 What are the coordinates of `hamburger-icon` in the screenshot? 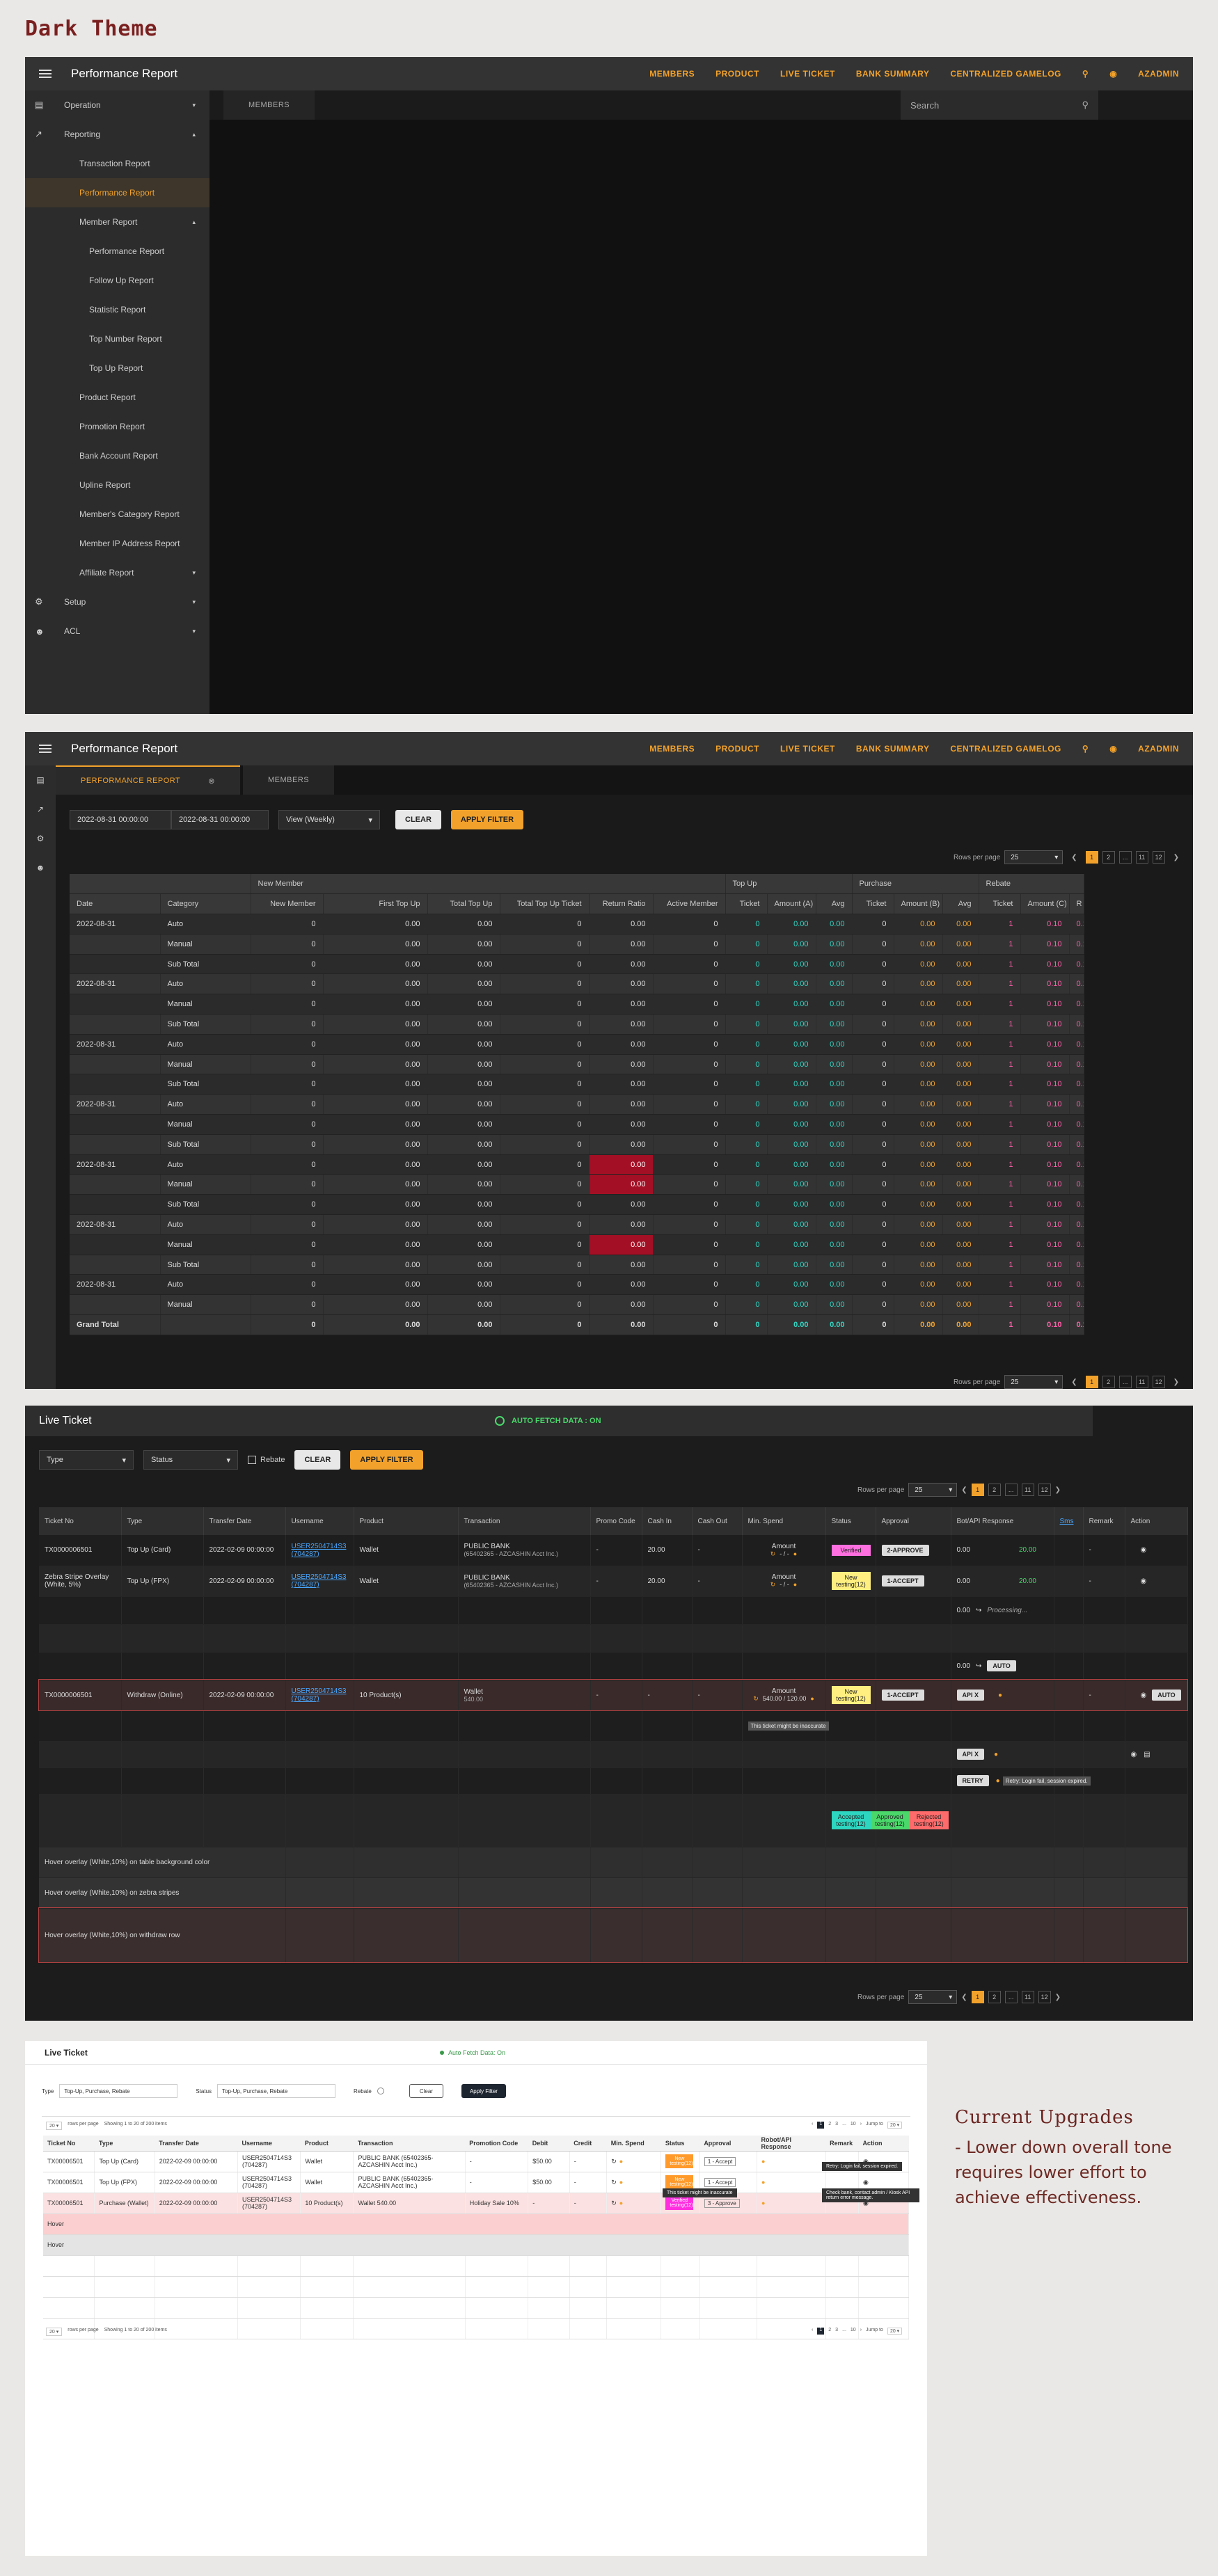 It's located at (45, 748).